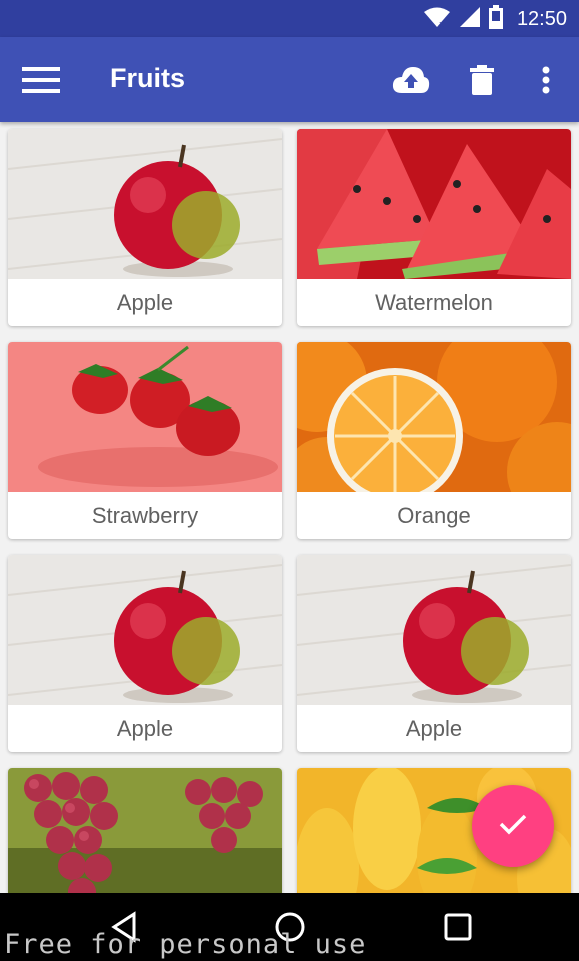 This screenshot has height=961, width=579. Describe the element at coordinates (148, 78) in the screenshot. I see `page-title: Fruits` at that location.